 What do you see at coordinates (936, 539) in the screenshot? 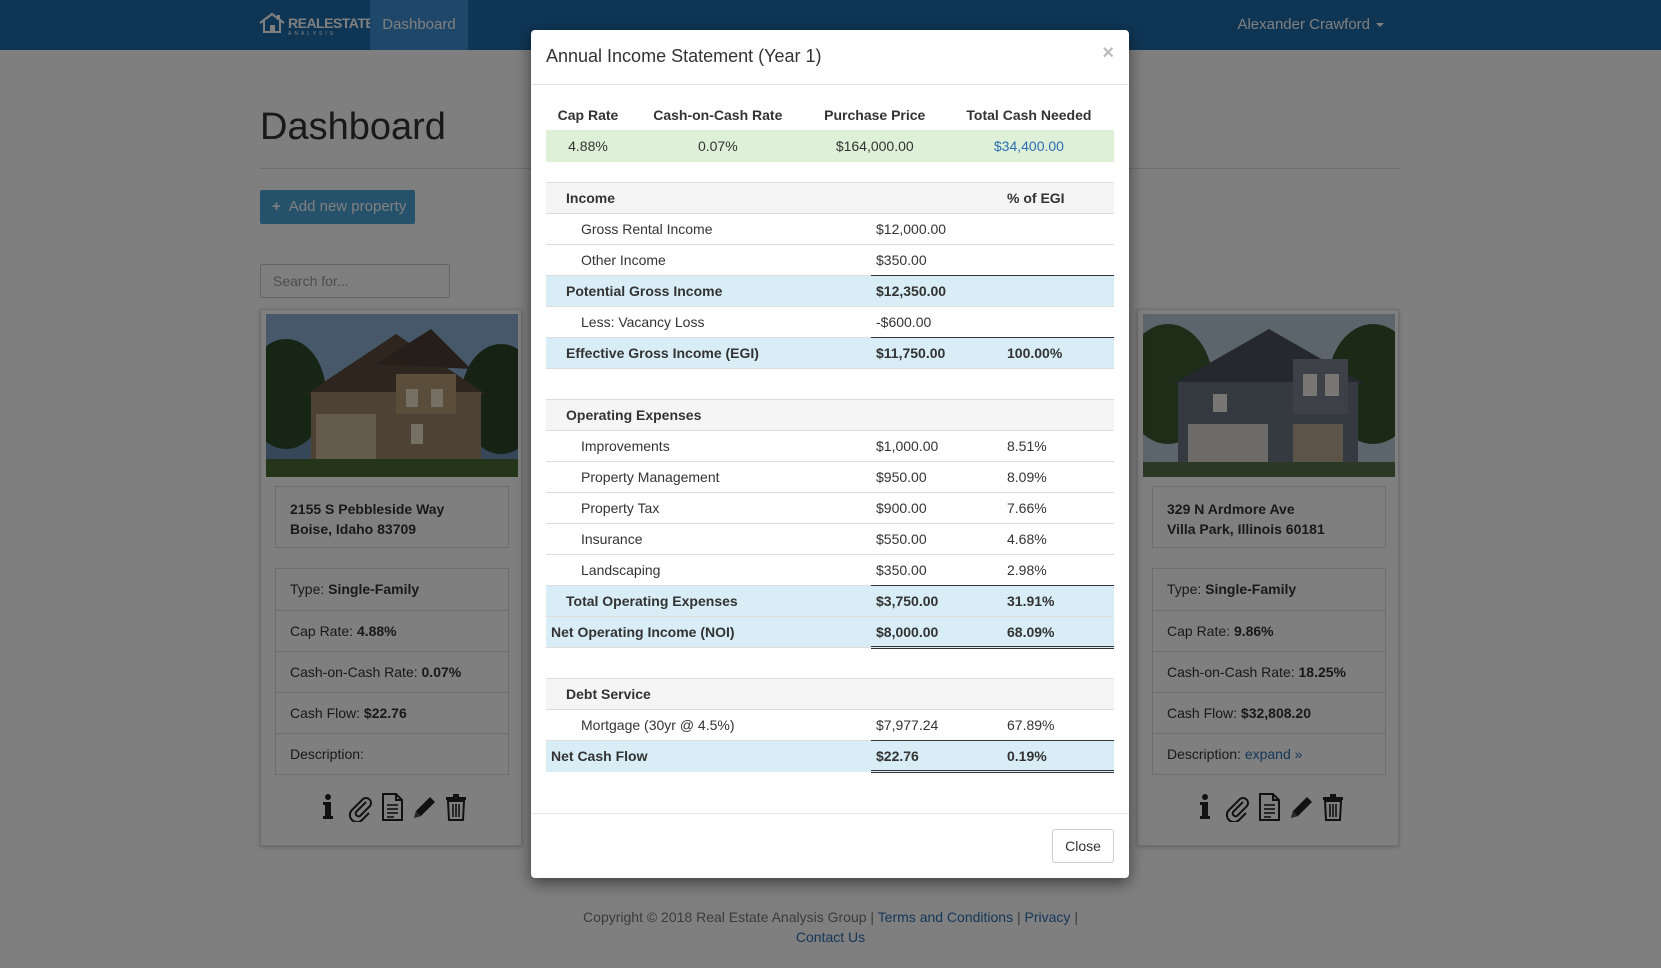
I see `expense-amount: $550.00` at bounding box center [936, 539].